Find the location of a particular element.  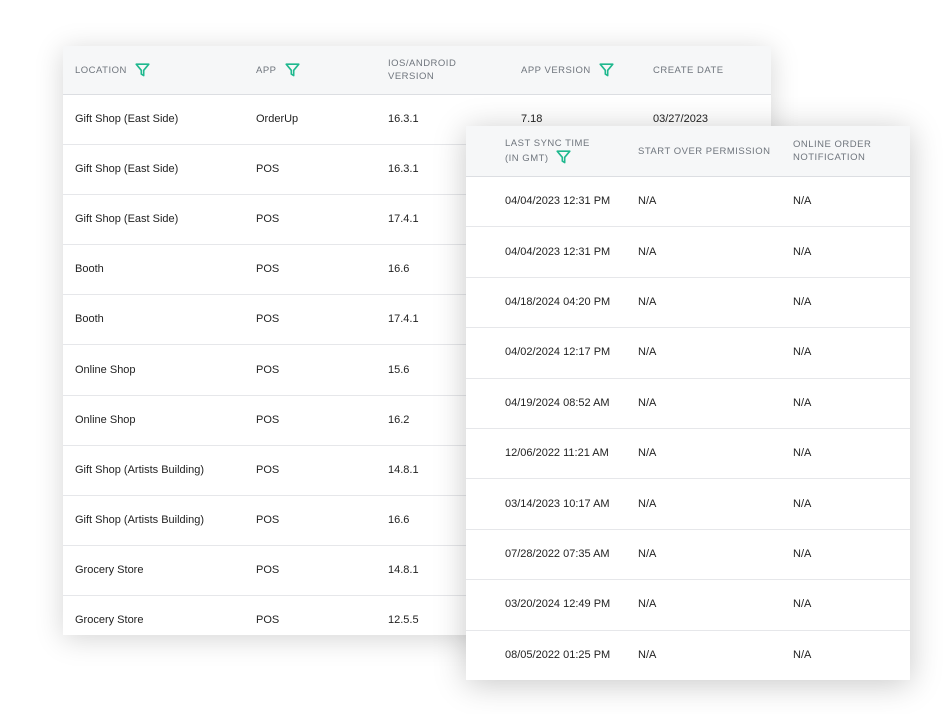

table-row: 07/28/2022 07:35 AM N/A N/A is located at coordinates (688, 555).